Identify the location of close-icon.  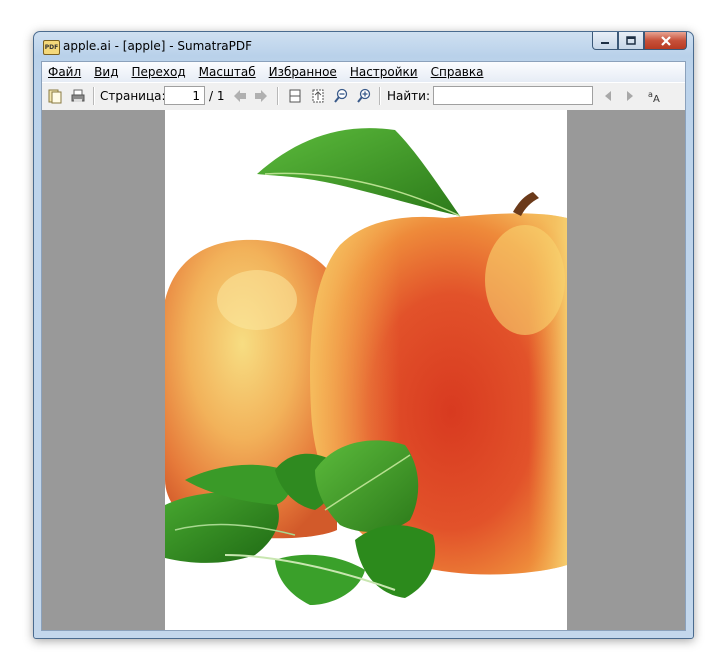
(665, 40).